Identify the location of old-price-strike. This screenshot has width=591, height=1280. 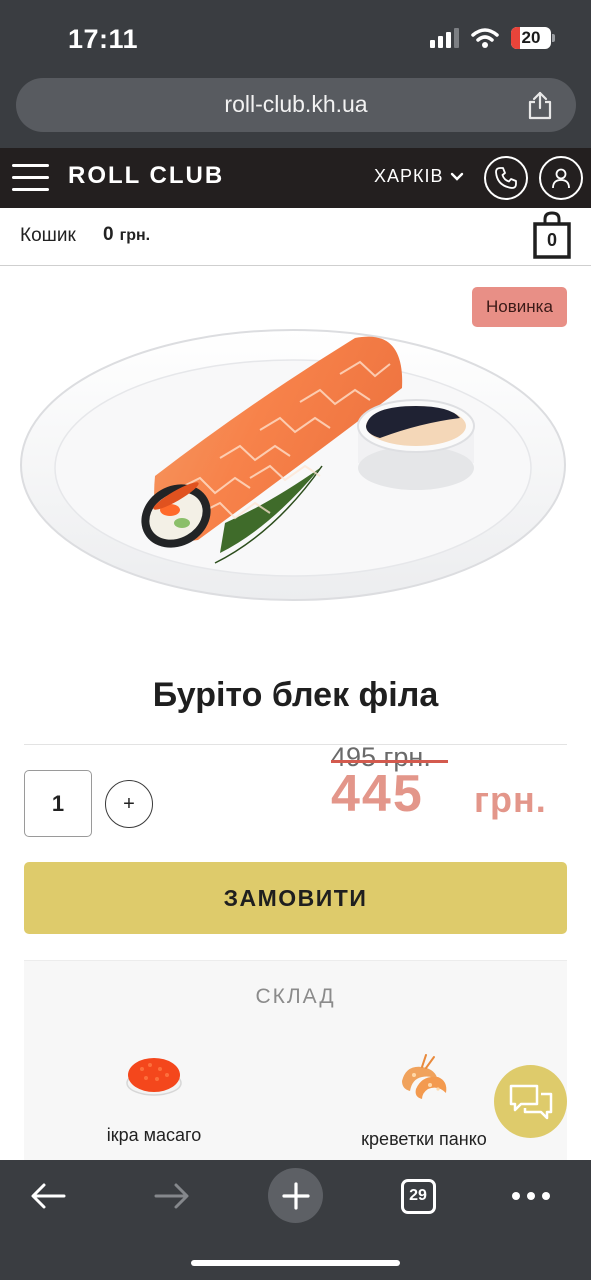
(389, 761).